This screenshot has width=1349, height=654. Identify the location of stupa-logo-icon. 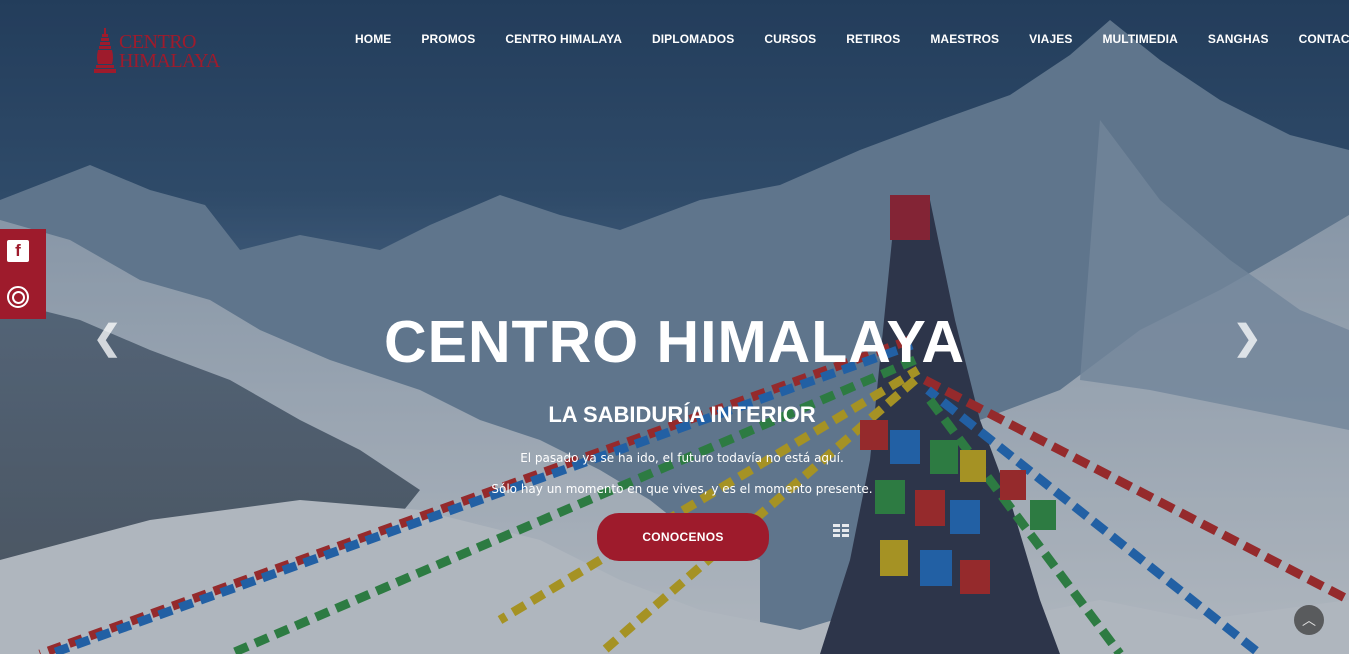
(105, 50).